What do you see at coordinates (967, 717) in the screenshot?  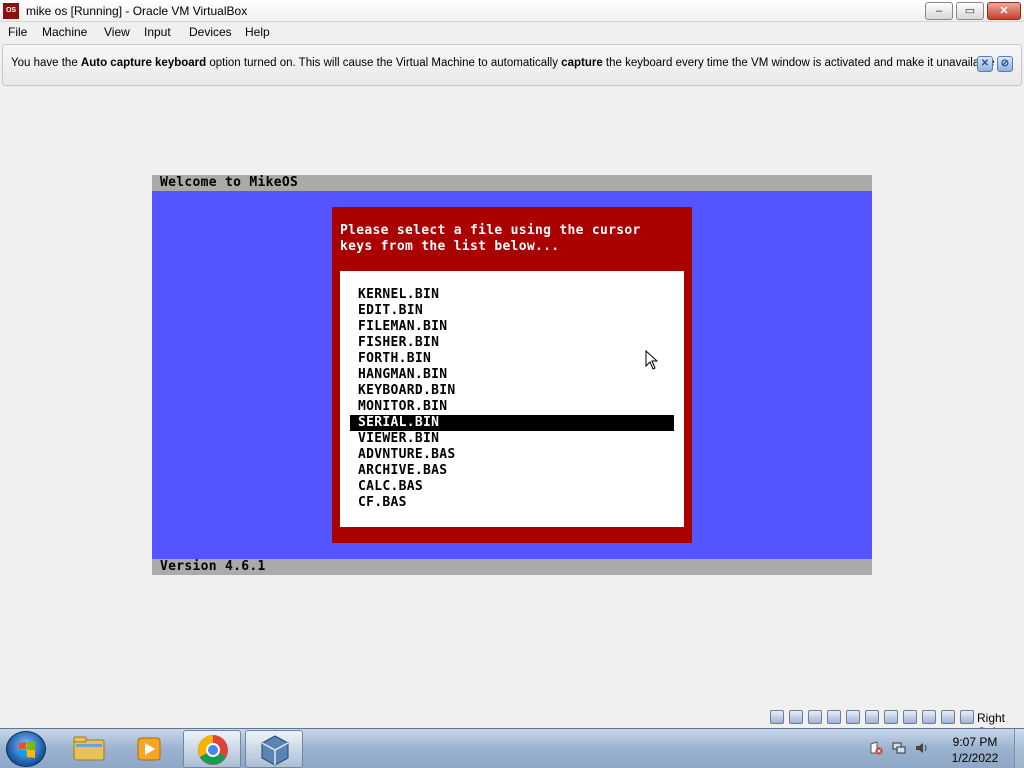 I see `keyboard-capture-icon` at bounding box center [967, 717].